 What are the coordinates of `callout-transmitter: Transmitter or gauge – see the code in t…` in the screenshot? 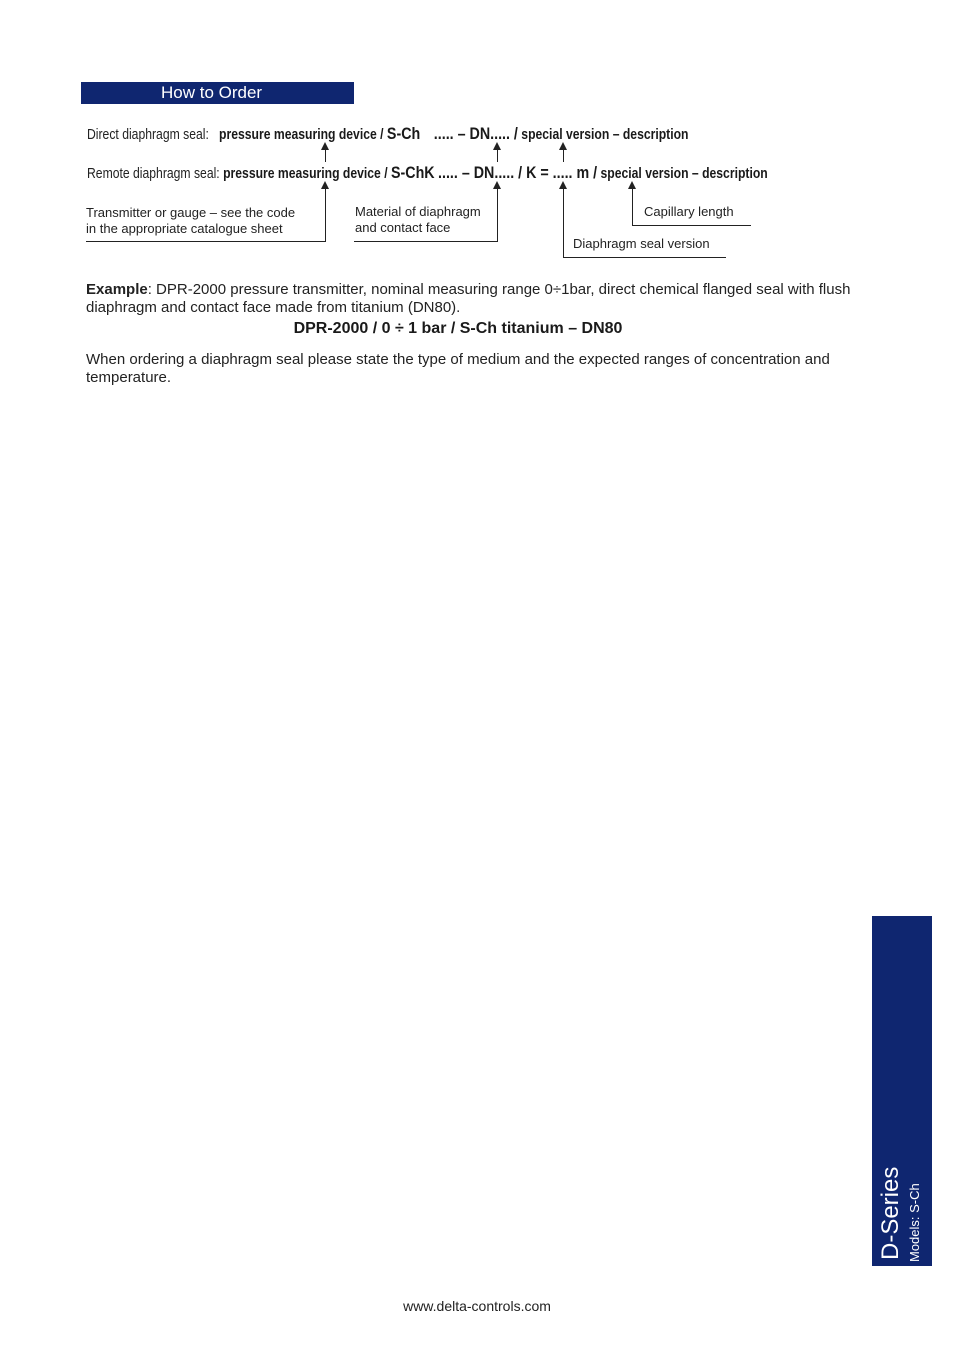 It's located at (190, 221).